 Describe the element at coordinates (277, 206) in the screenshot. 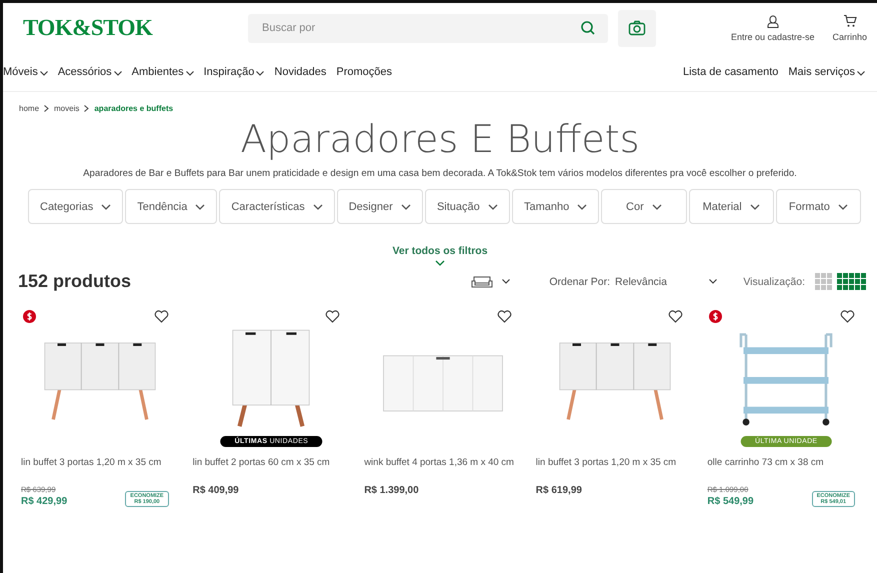

I see `filter-dropdown: Características` at that location.